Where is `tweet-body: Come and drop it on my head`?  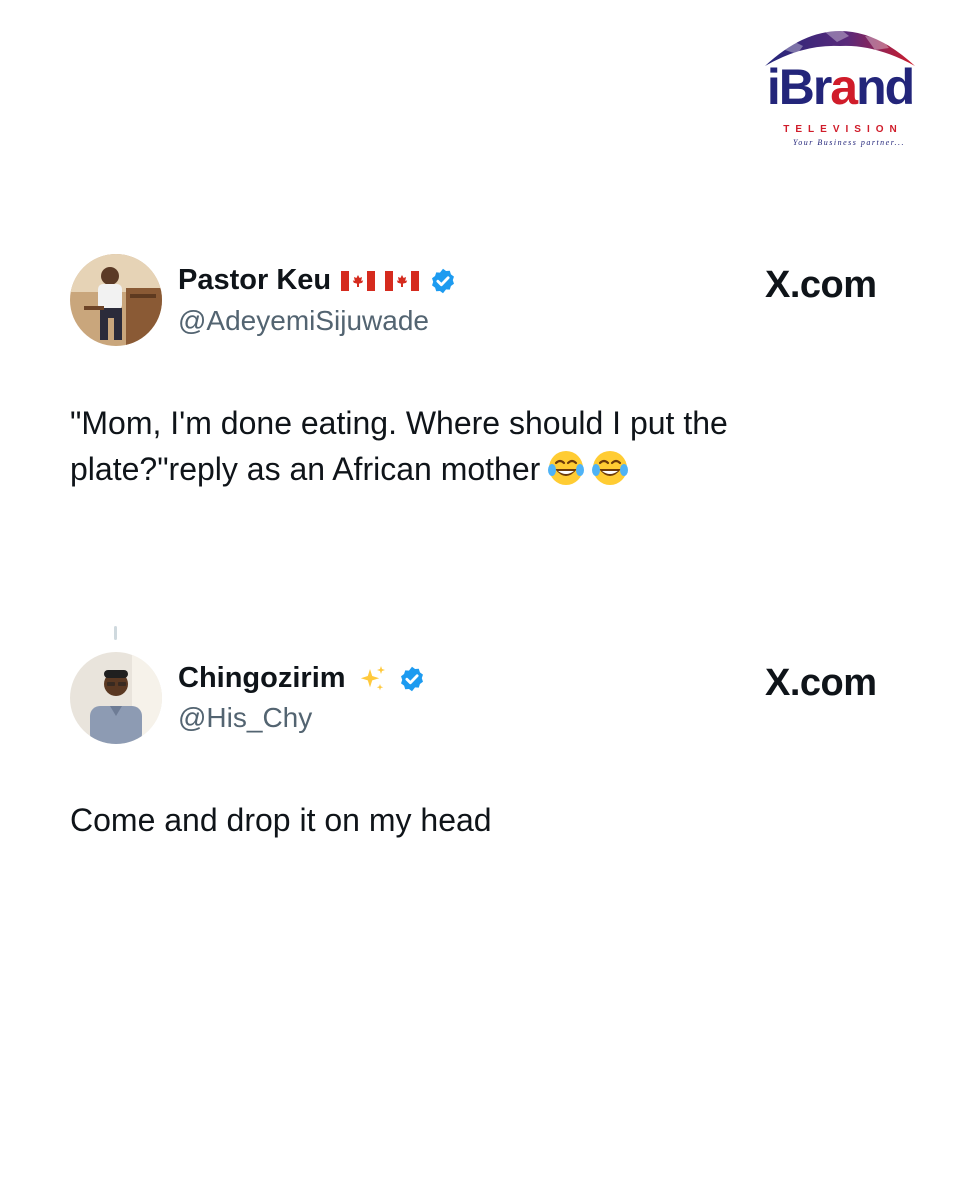
tweet-body: Come and drop it on my head is located at coordinates (281, 820).